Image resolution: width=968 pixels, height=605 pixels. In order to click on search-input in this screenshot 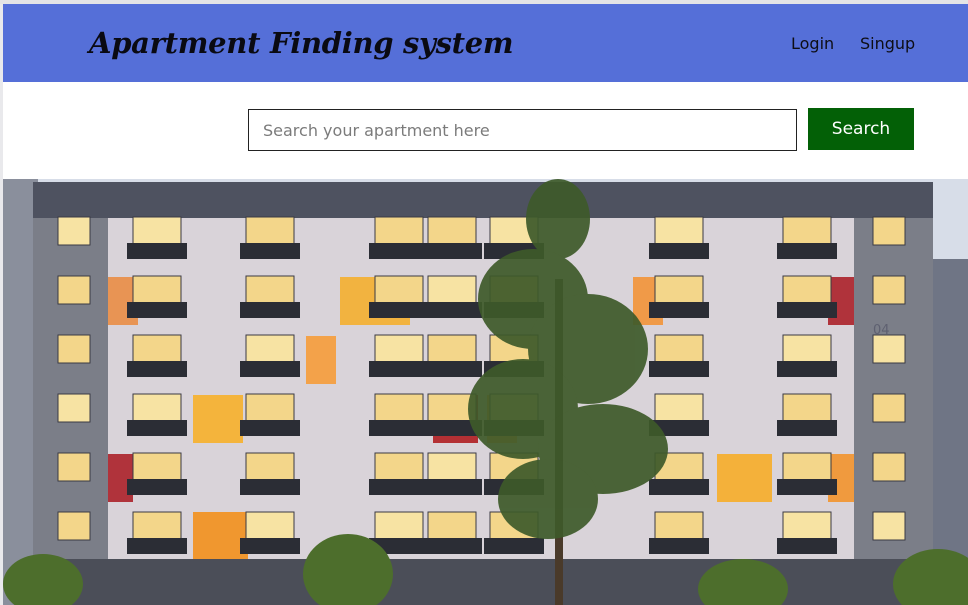, I will do `click(522, 130)`.